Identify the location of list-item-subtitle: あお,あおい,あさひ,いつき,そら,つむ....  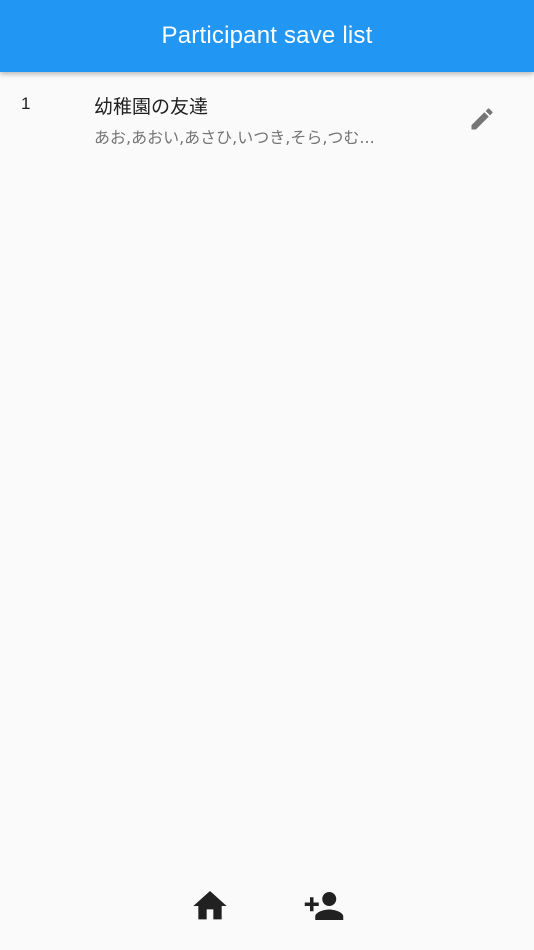
(234, 137).